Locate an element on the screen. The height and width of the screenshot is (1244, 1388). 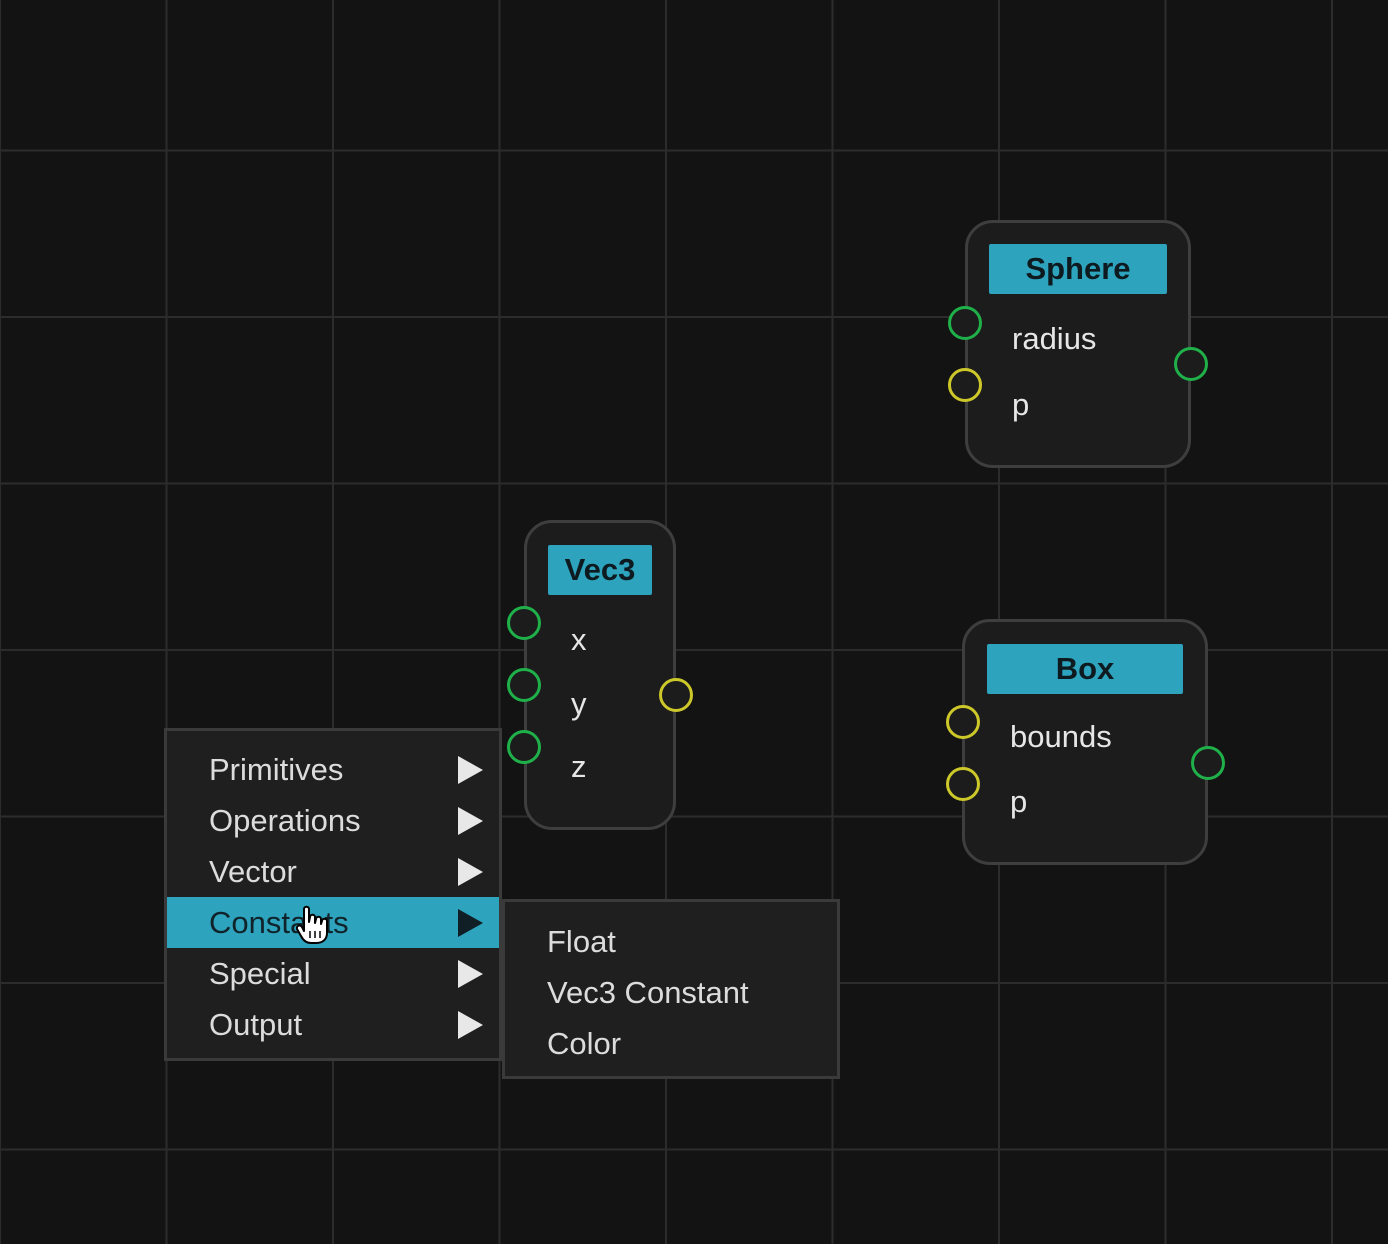
vec3-x-input-port is located at coordinates (524, 623).